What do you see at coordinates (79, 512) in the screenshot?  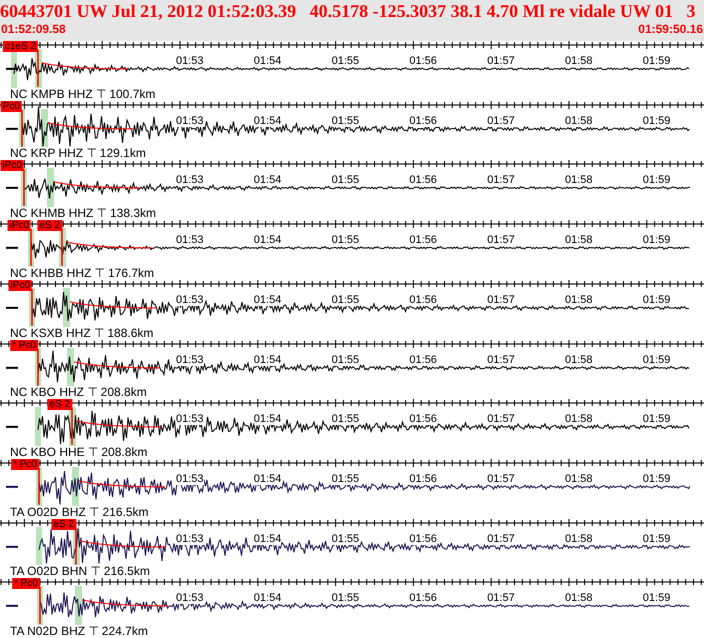 I see `station-label: TA O02D BHZ ⊤ 216.5km` at bounding box center [79, 512].